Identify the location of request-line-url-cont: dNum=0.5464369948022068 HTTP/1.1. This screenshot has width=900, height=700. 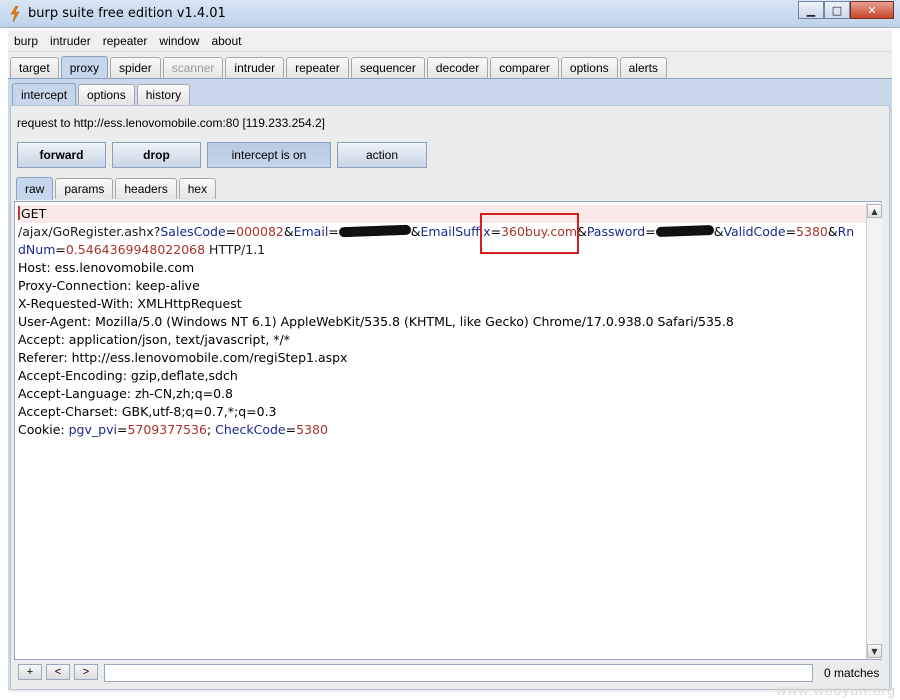
(142, 249).